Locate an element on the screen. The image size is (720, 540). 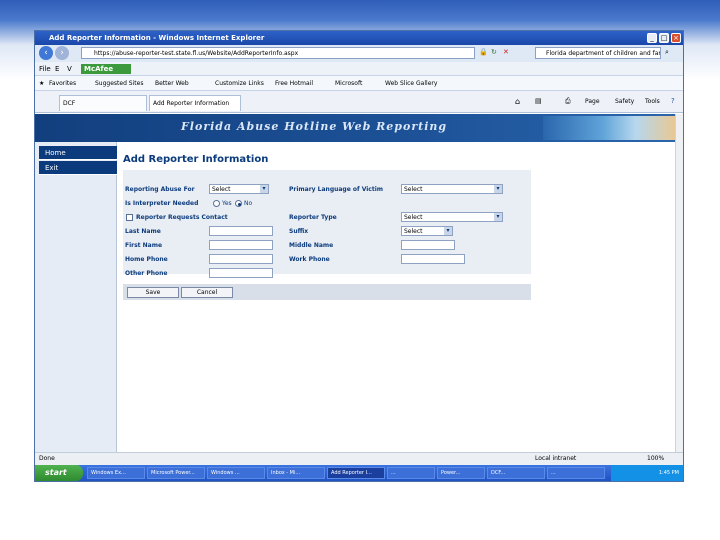
banner-title: Florida Abuse Hotline Web Reporting is located at coordinates (314, 126).